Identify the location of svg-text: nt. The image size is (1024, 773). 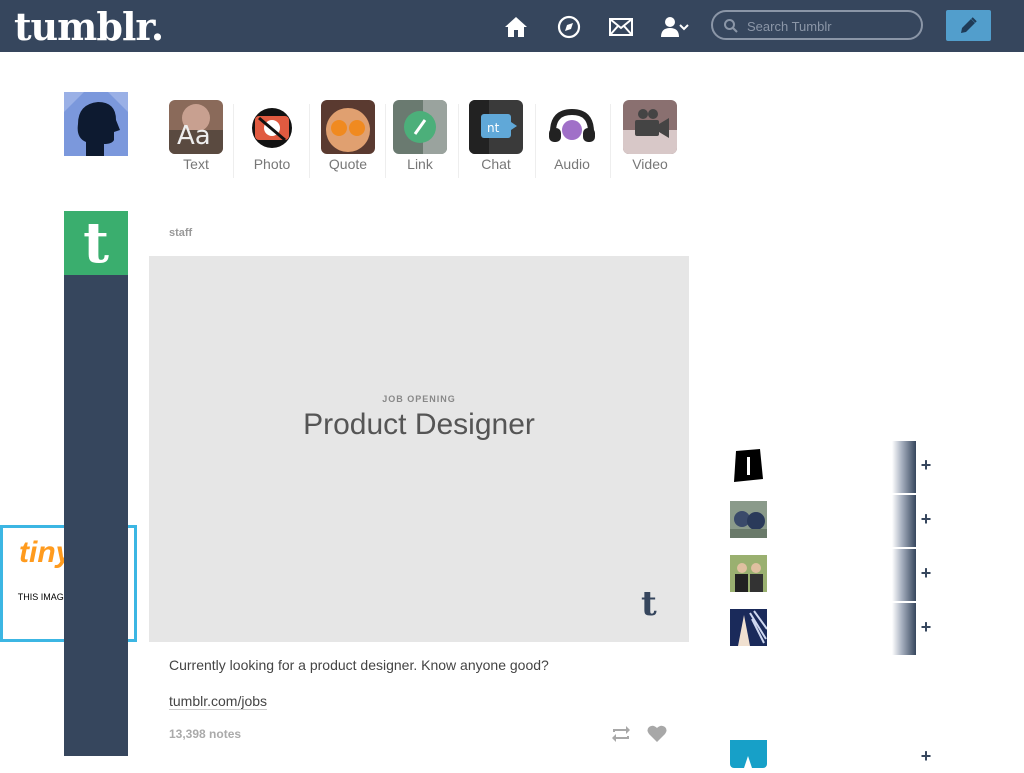
(493, 128).